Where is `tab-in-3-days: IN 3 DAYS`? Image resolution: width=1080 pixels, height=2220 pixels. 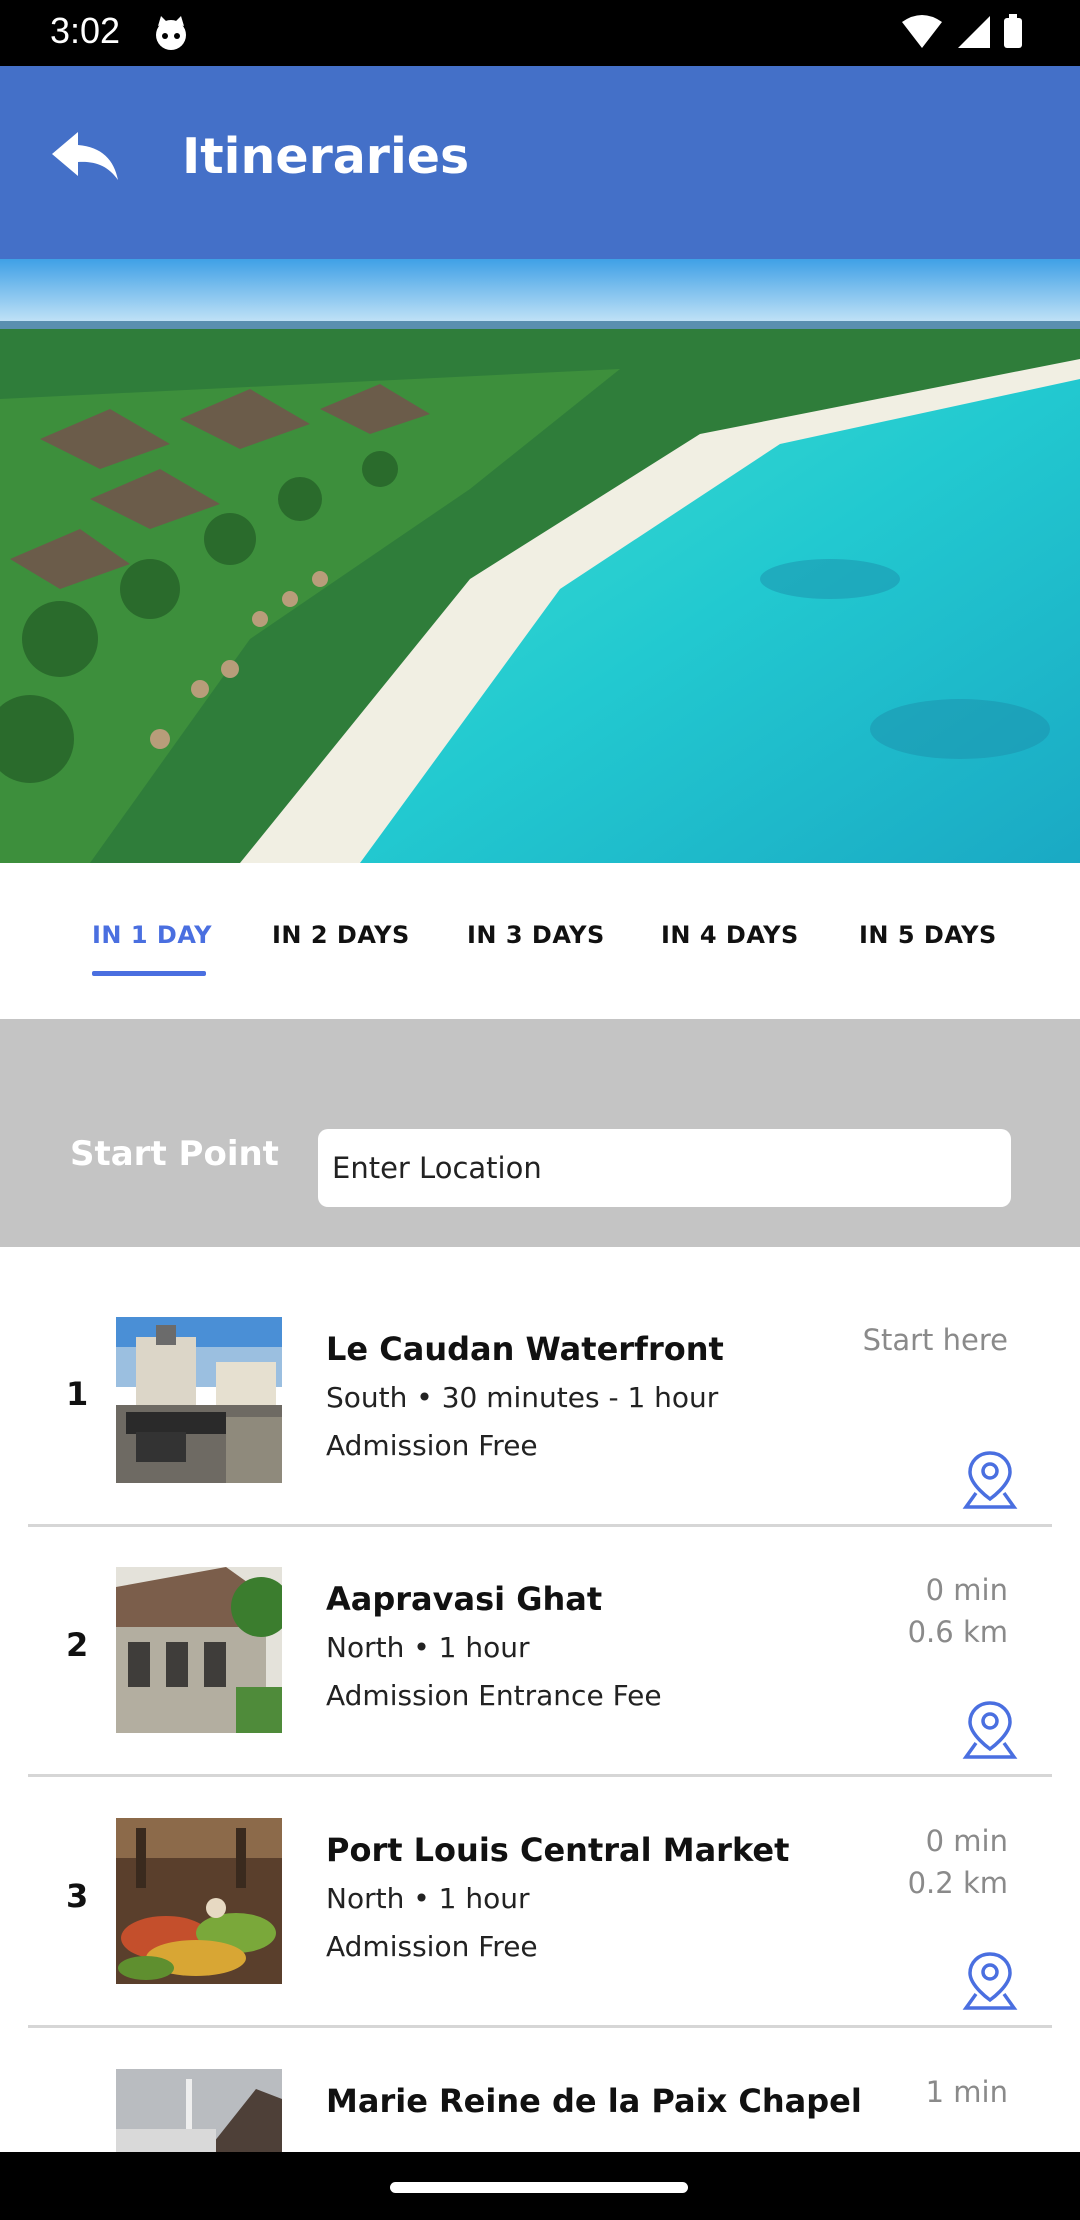 tab-in-3-days: IN 3 DAYS is located at coordinates (536, 935).